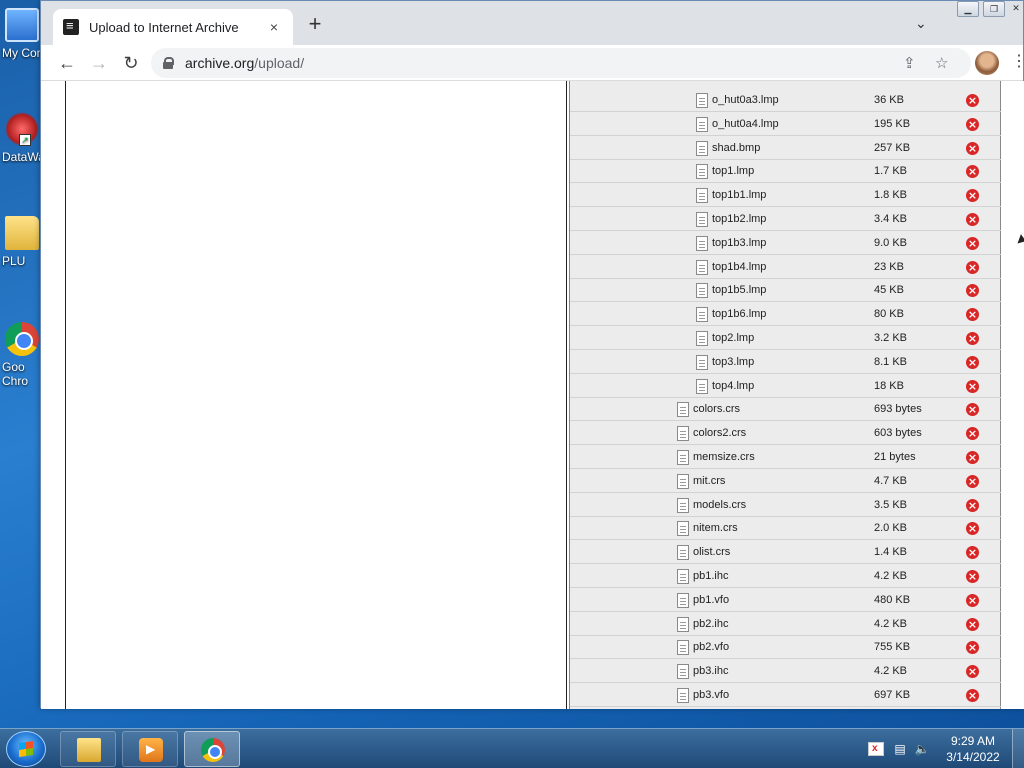  Describe the element at coordinates (786, 172) in the screenshot. I see `file-row: top1.lmp 1.7 KB ×` at that location.